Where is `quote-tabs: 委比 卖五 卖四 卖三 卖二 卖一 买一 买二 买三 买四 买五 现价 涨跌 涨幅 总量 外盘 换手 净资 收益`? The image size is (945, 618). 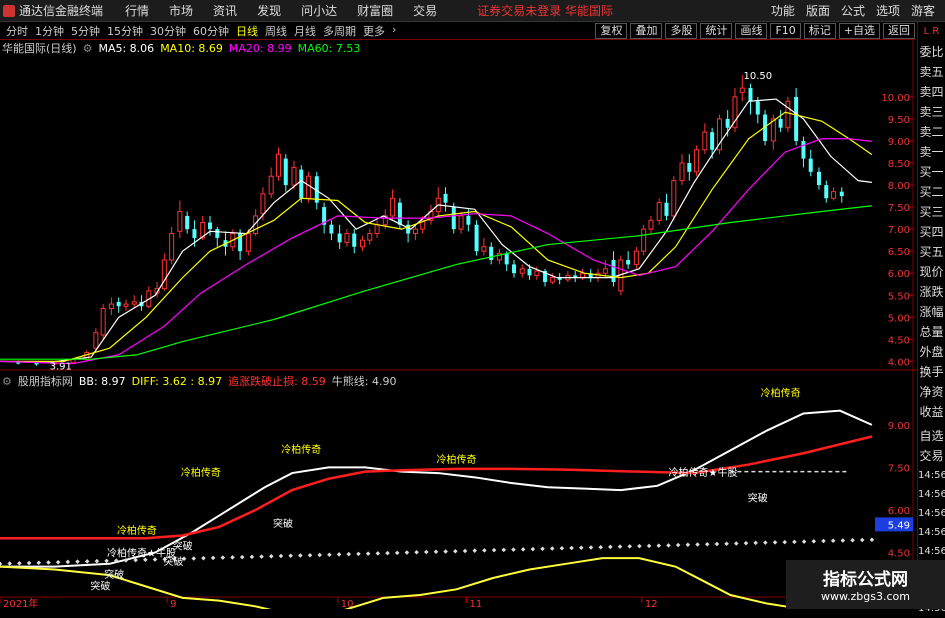 quote-tabs: 委比 卖五 卖四 卖三 卖二 卖一 买一 买二 买三 买四 买五 现价 涨跌 涨幅 总量 外盘 换手 净资 收益 is located at coordinates (931, 232).